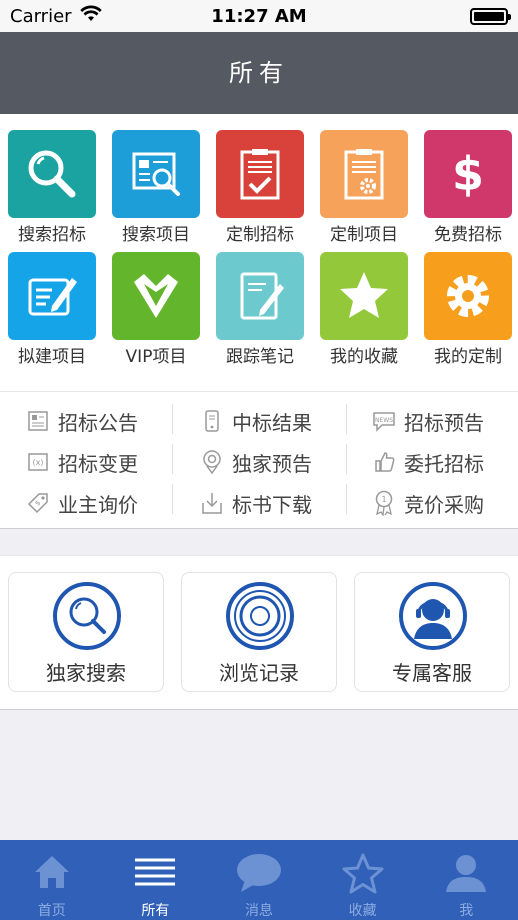 The height and width of the screenshot is (920, 518). I want to click on tab-messages: 消息, so click(259, 880).